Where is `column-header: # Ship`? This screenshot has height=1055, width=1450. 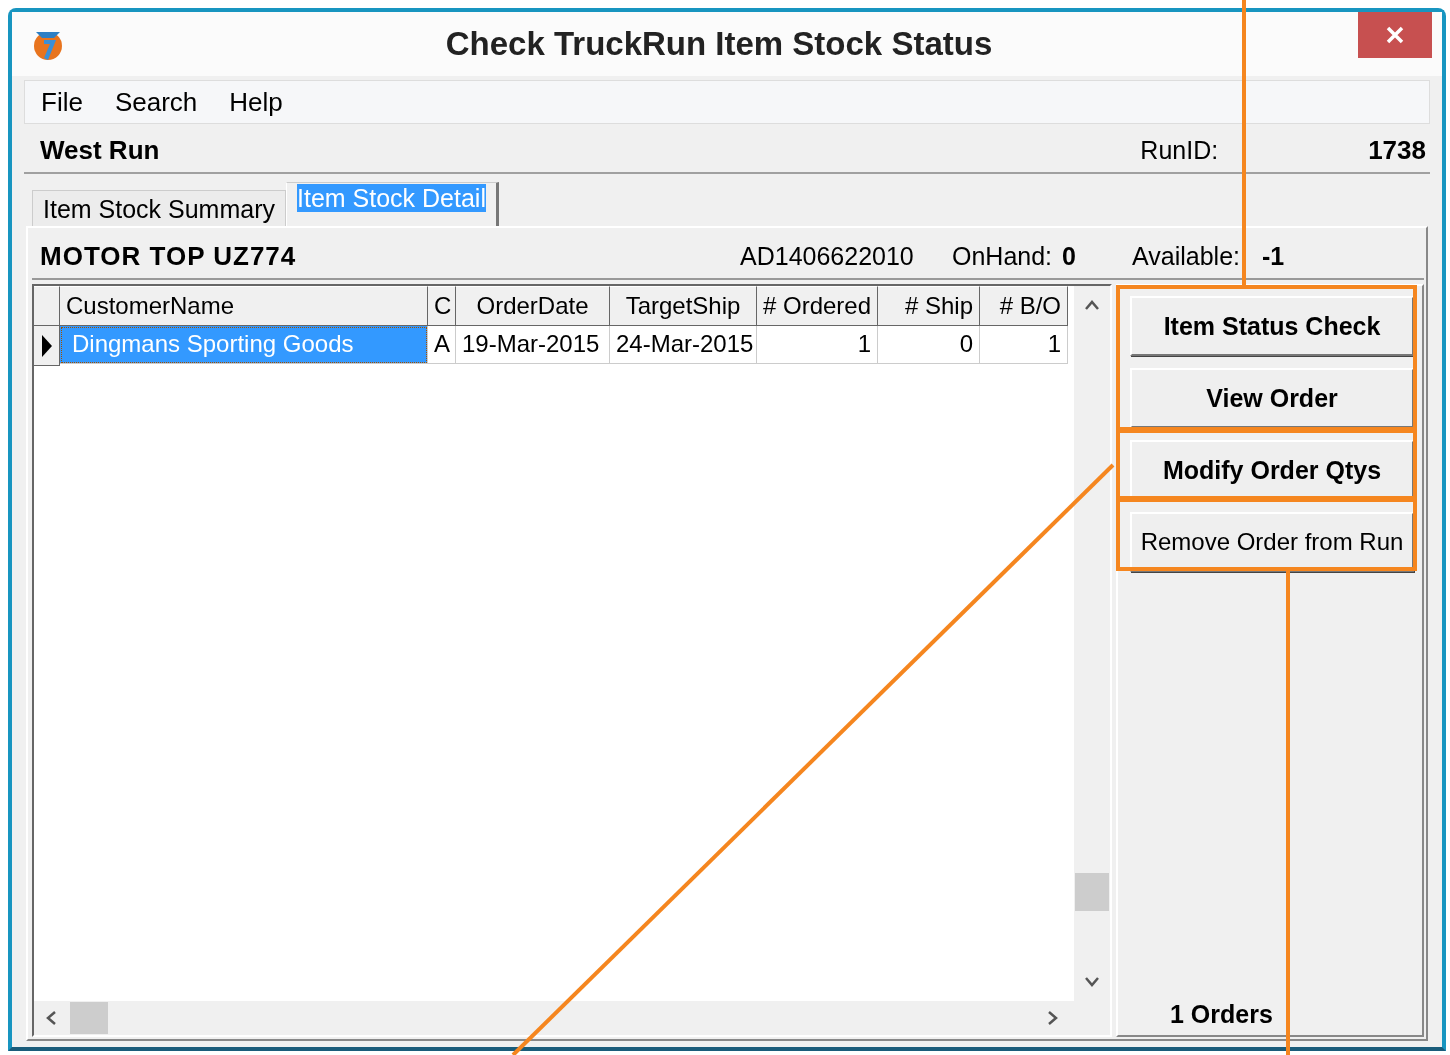
column-header: # Ship is located at coordinates (929, 306).